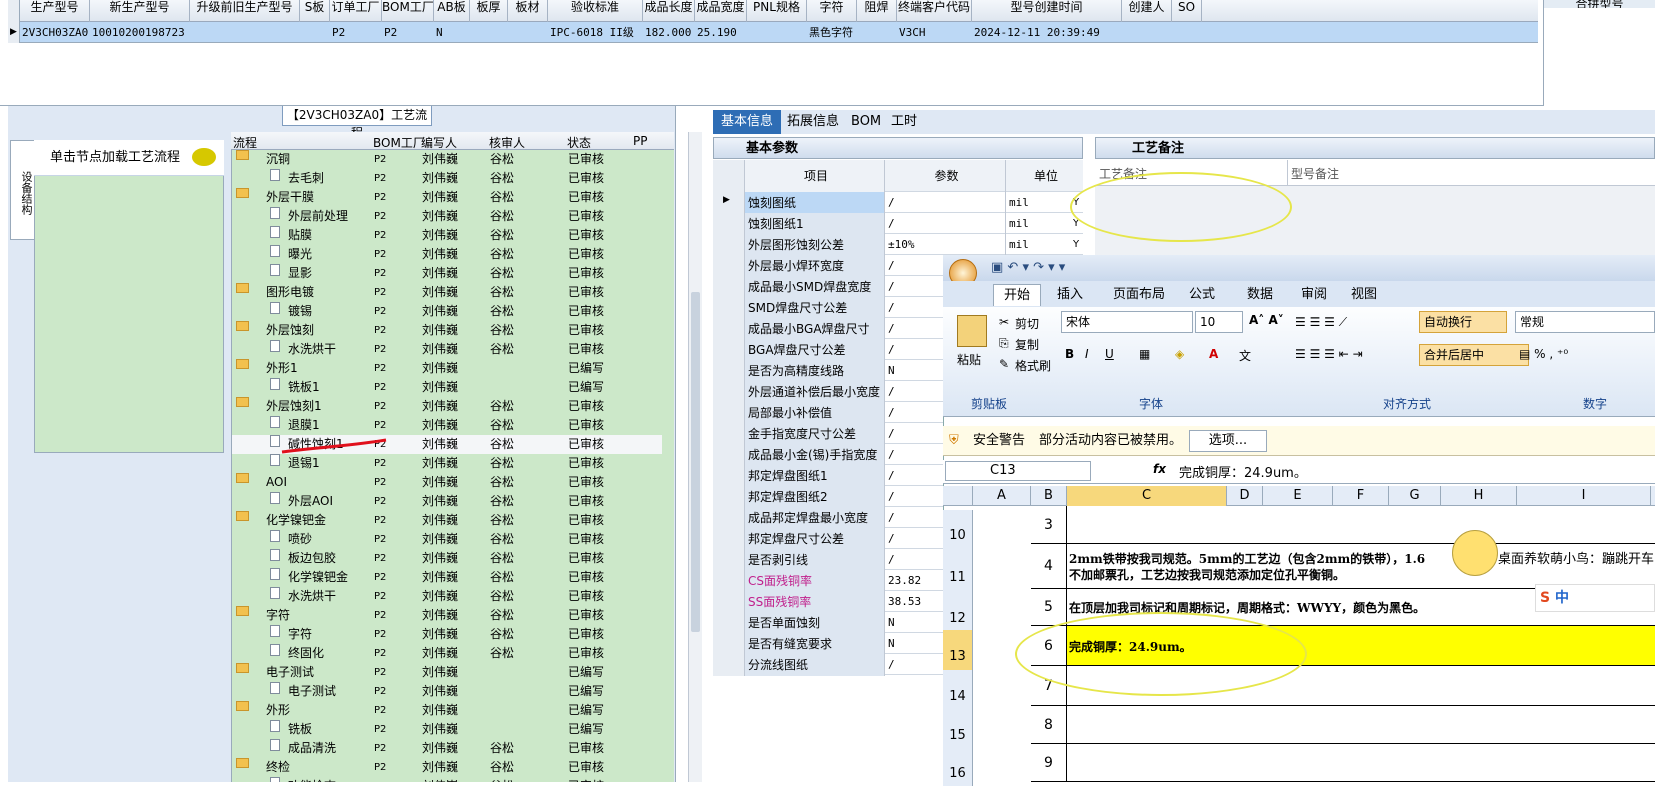 The width and height of the screenshot is (1655, 800). Describe the element at coordinates (447, 634) in the screenshot. I see `tree-row: 字符 P2 刘伟巍 谷松 已审核` at that location.